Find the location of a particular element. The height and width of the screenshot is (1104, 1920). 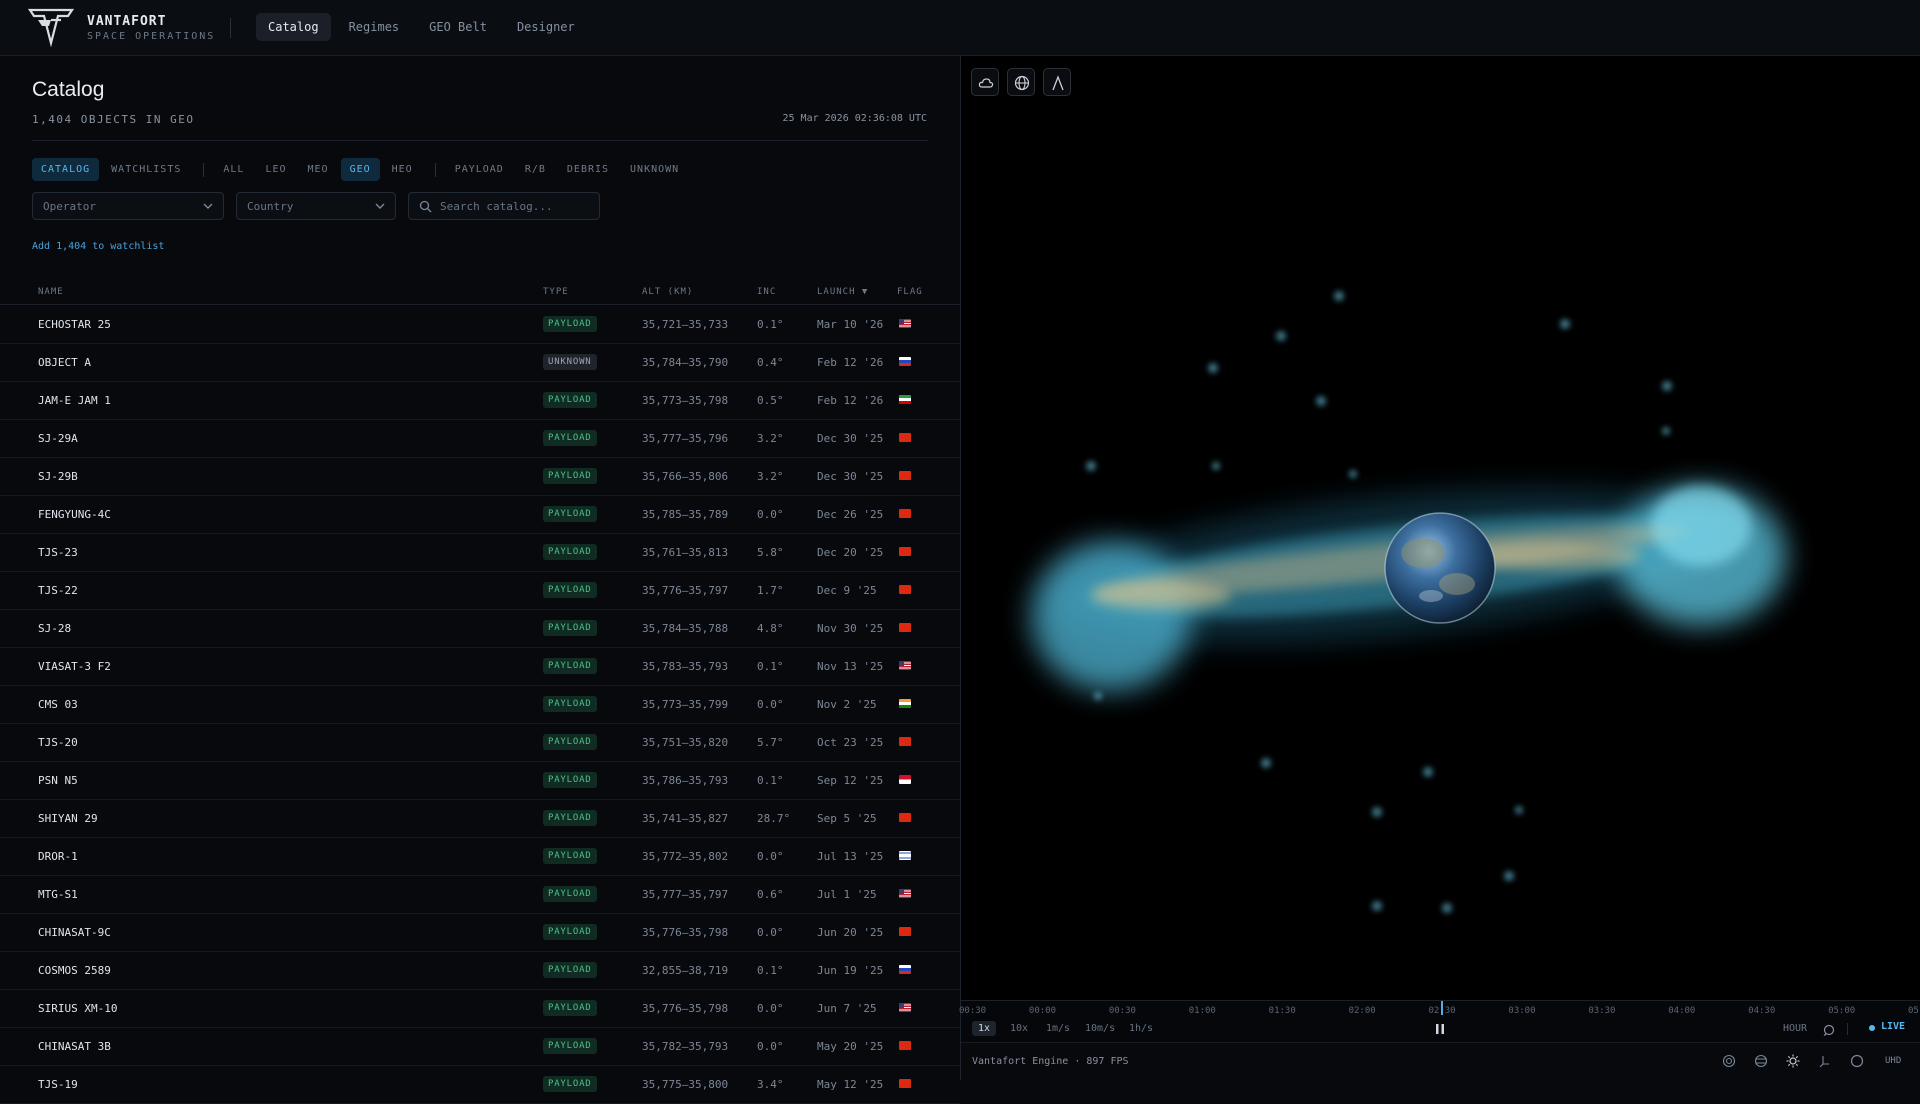

table-row: TJS-20 PAYLOAD 35,751–35,820 5.7° Oct 23 '25 is located at coordinates (480, 743).